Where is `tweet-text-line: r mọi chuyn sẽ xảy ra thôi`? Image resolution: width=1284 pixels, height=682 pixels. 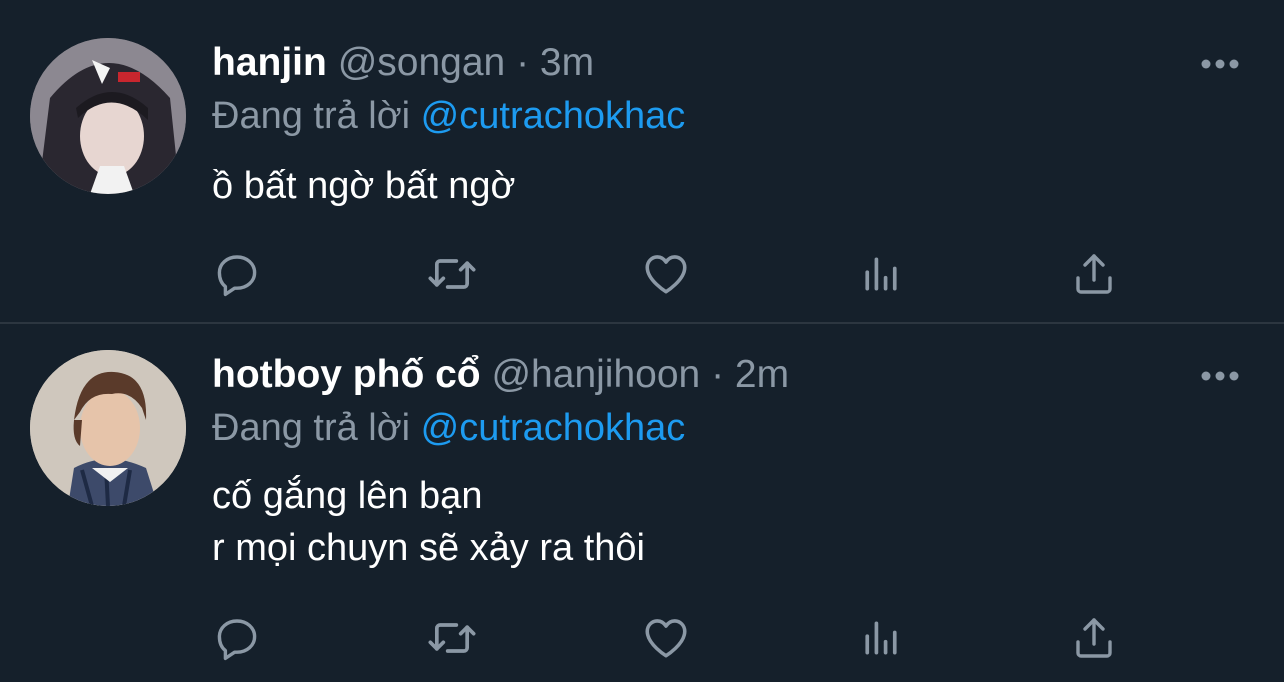
tweet-text-line: r mọi chuyn sẽ xảy ra thôi is located at coordinates (428, 548).